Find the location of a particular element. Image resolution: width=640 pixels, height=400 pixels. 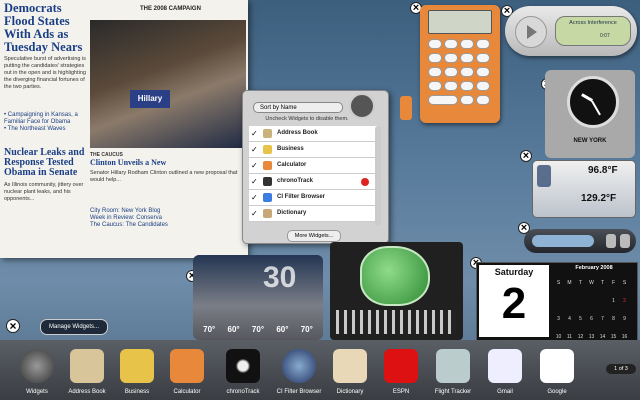

calculator-icon is located at coordinates (187, 366).